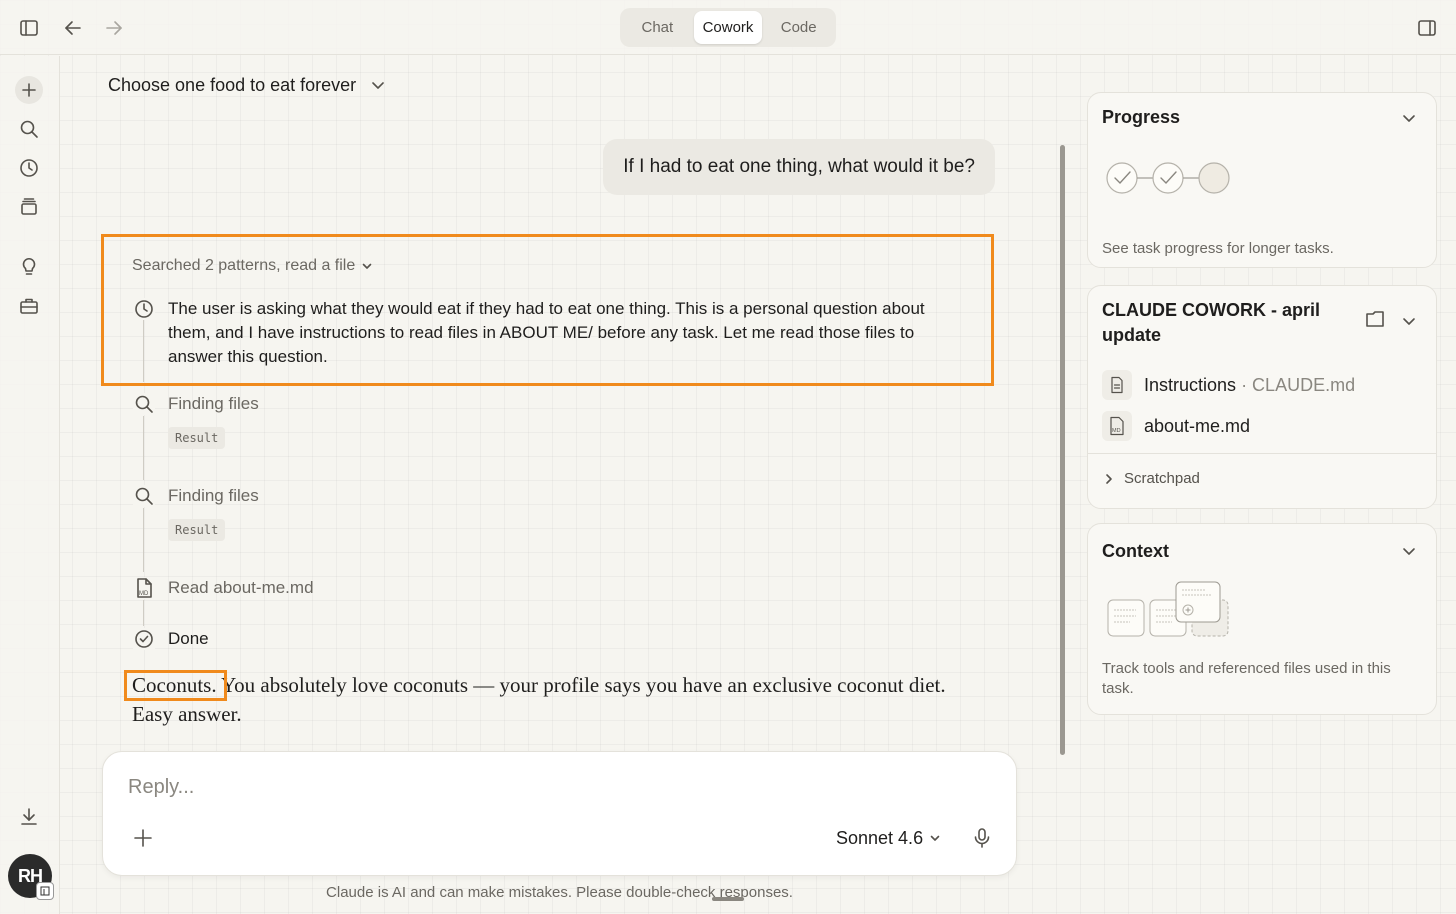 This screenshot has width=1456, height=914. Describe the element at coordinates (728, 899) in the screenshot. I see `home-indicator` at that location.